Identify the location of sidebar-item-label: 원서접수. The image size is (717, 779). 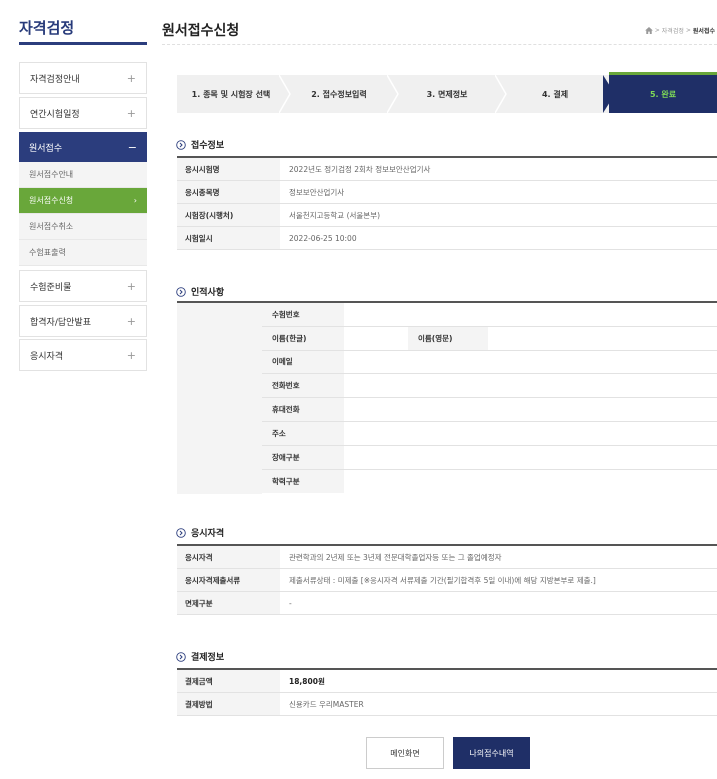
(46, 148).